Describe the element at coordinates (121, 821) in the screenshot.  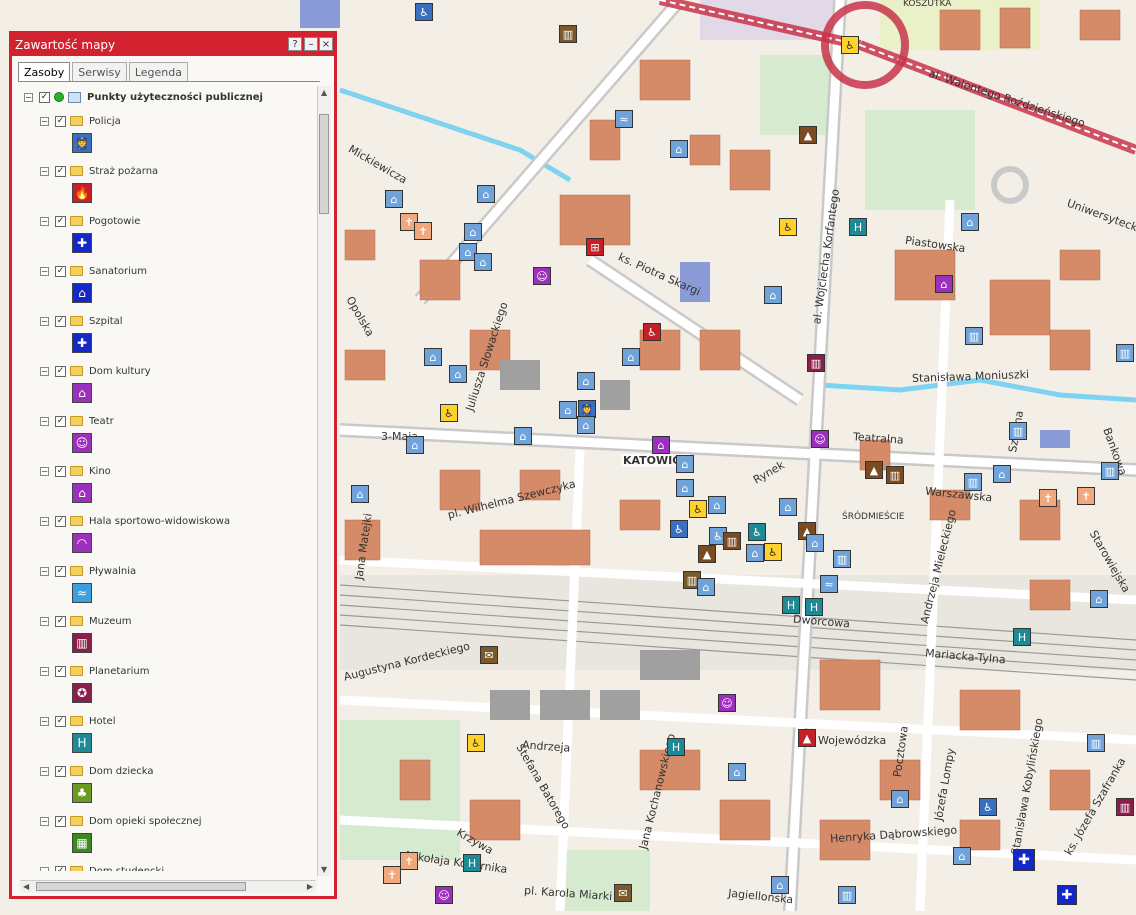
I see `layer-row: − ✓ Dom opieki społecznej` at that location.